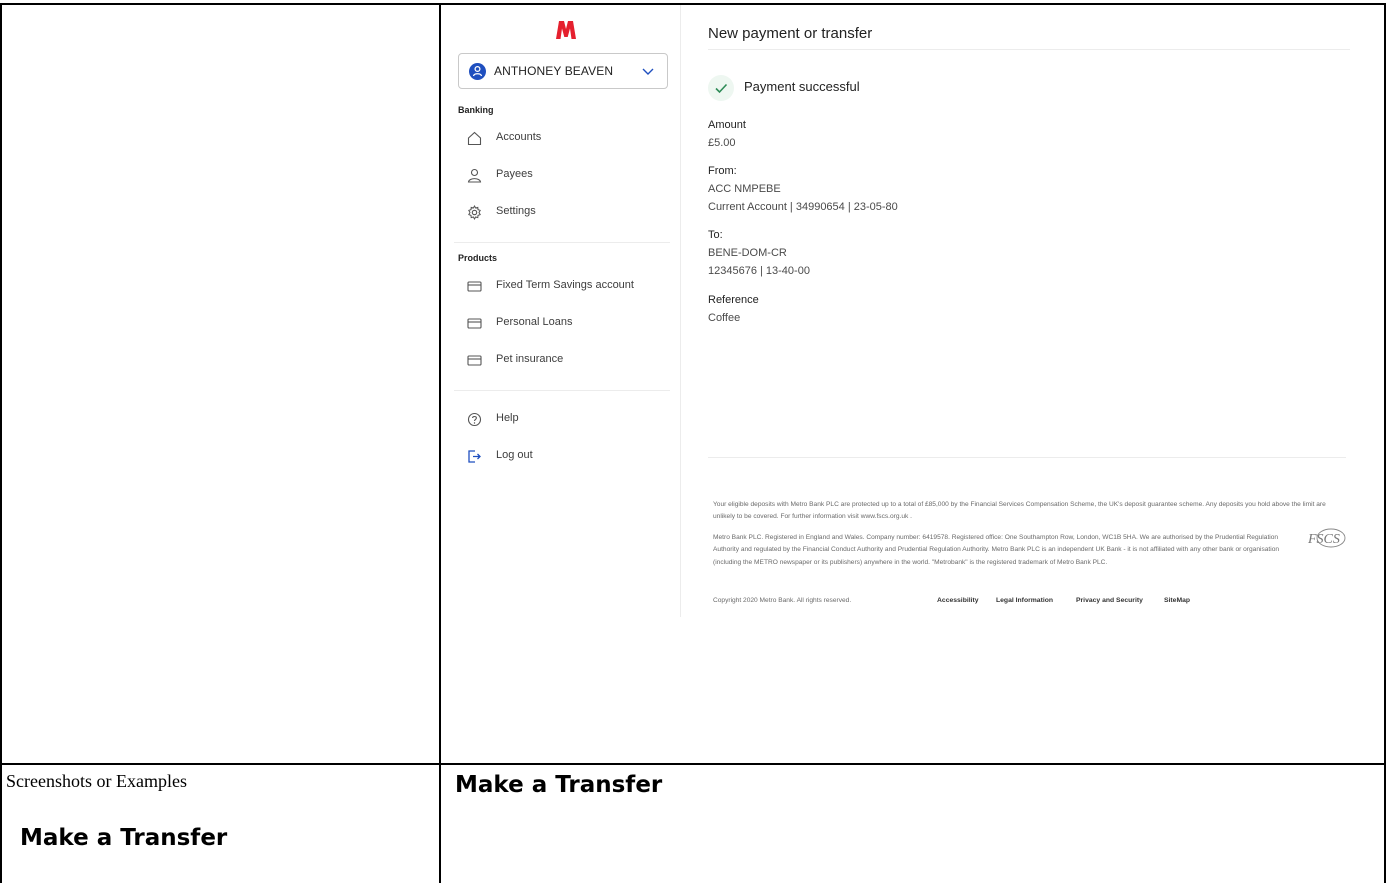 Image resolution: width=1390 pixels, height=883 pixels. What do you see at coordinates (566, 213) in the screenshot?
I see `sidebar-item-settings: Settings` at bounding box center [566, 213].